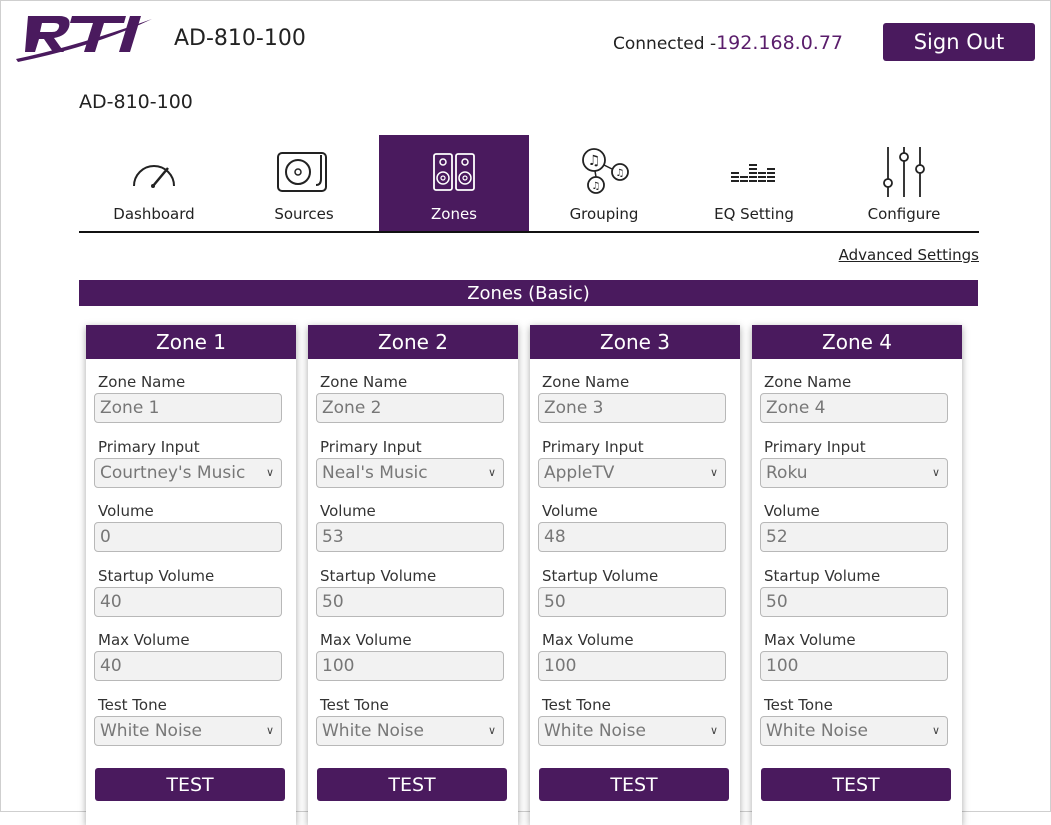 Image resolution: width=1051 pixels, height=825 pixels. I want to click on zone-title: Zone 1, so click(191, 342).